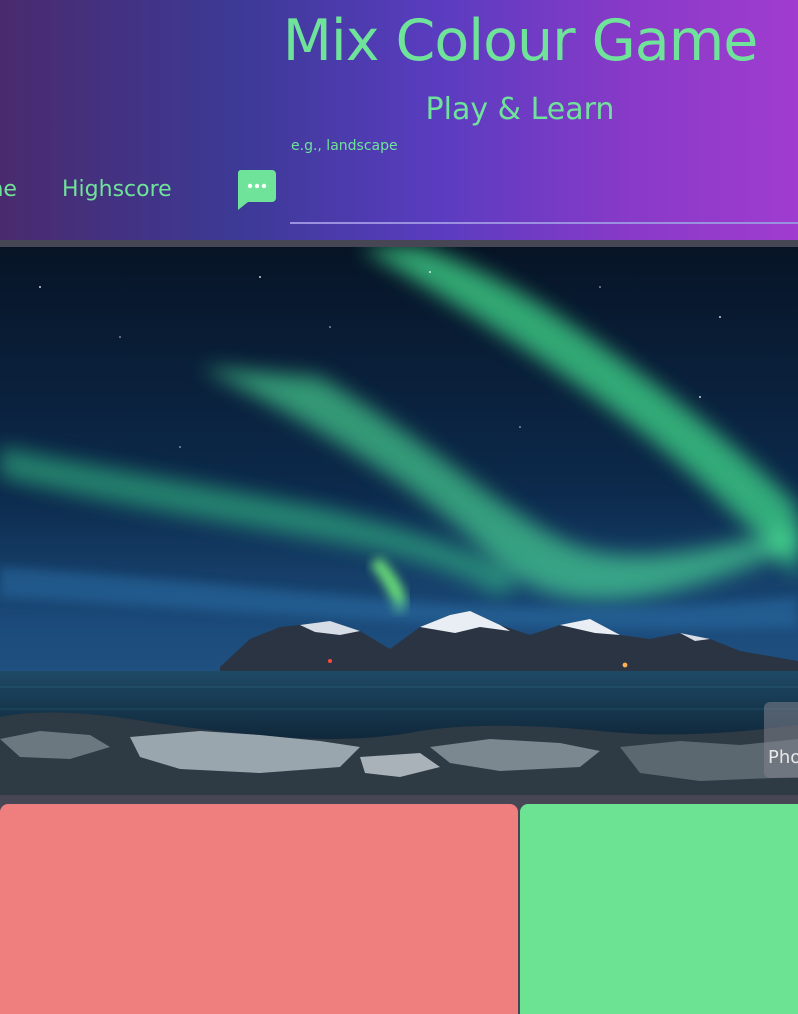 The image size is (798, 1014). I want to click on chat-button, so click(256, 190).